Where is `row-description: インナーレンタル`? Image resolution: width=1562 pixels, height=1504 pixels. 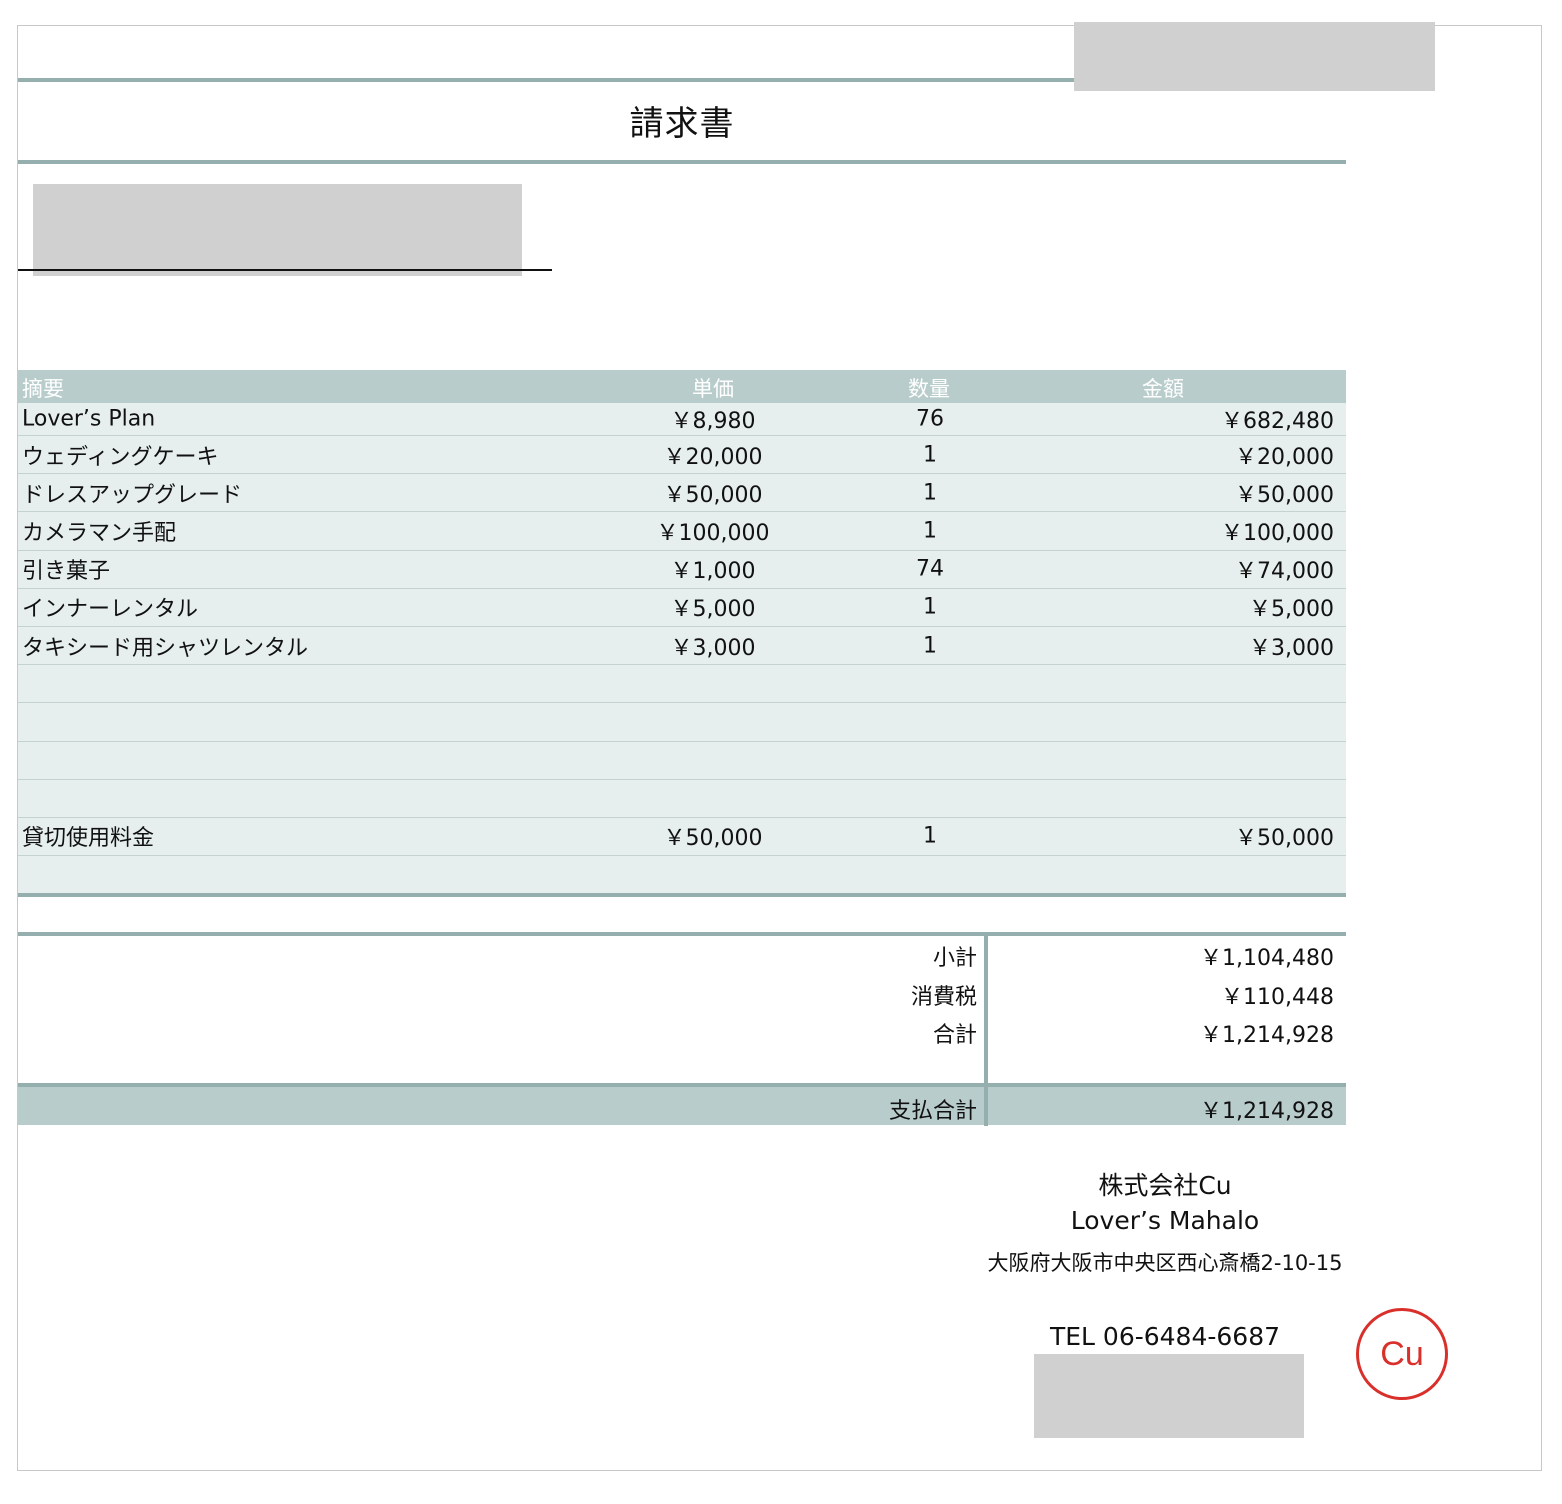 row-description: インナーレンタル is located at coordinates (110, 610).